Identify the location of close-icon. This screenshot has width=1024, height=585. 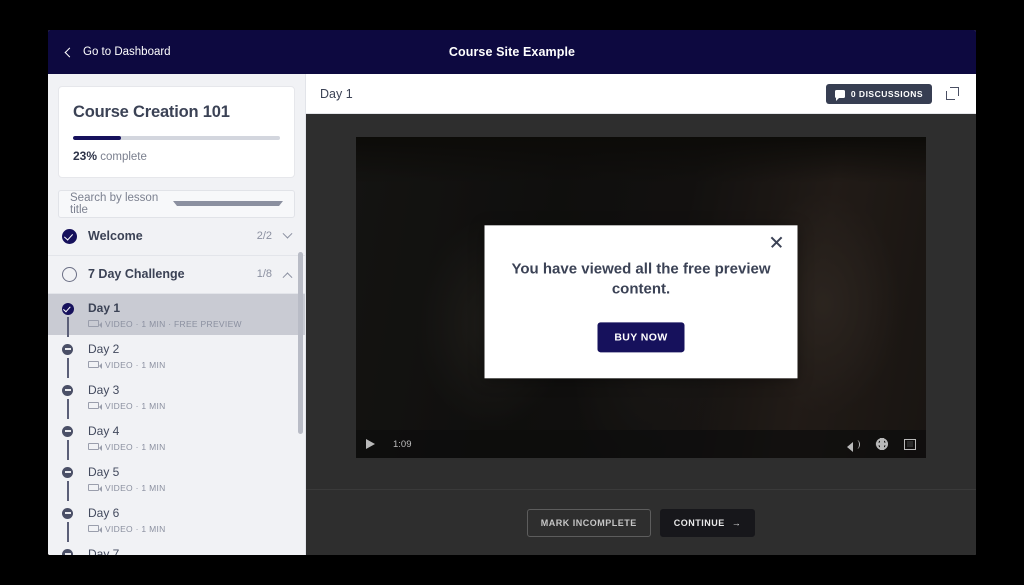
(777, 242).